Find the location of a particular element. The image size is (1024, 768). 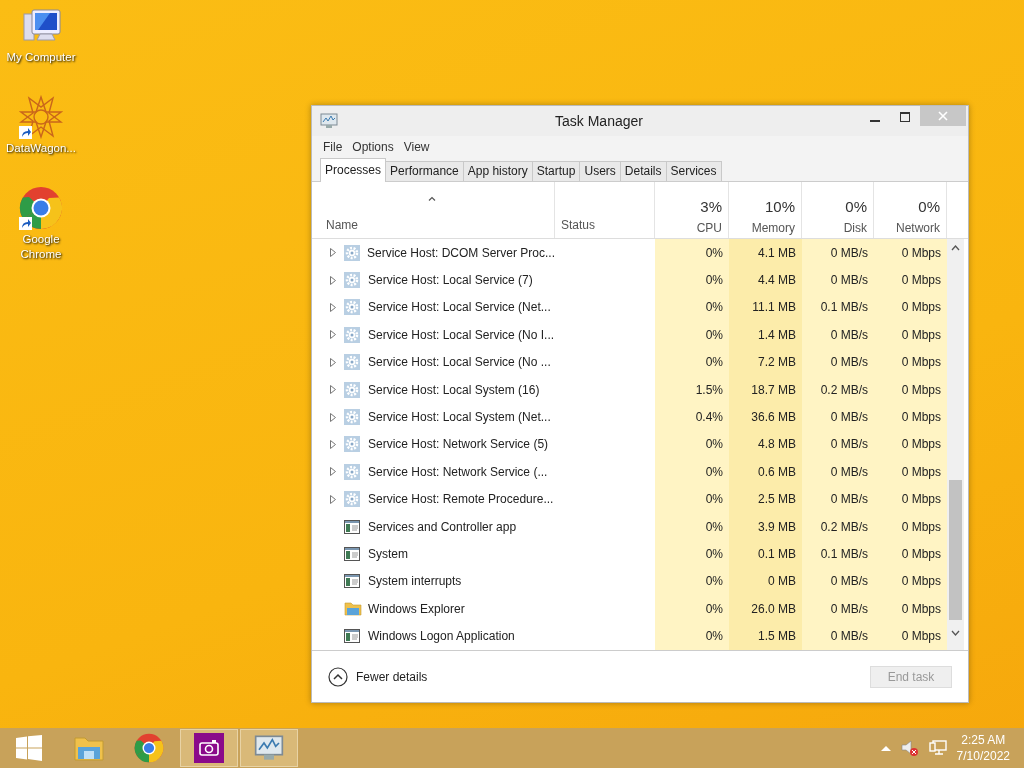

usage-cell: 0.1 MB/s is located at coordinates (838, 307).